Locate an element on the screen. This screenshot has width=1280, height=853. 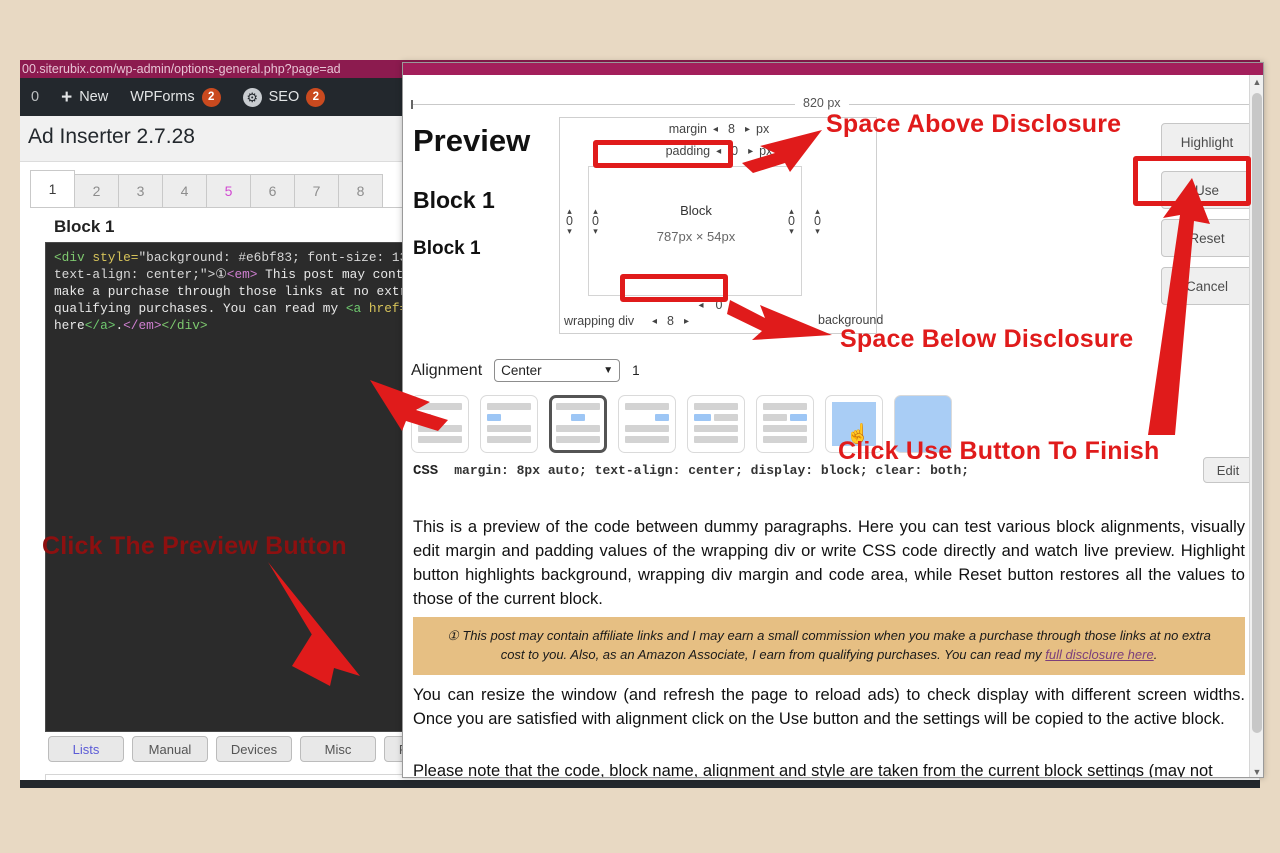
tab-devices: Devices is located at coordinates (254, 749).